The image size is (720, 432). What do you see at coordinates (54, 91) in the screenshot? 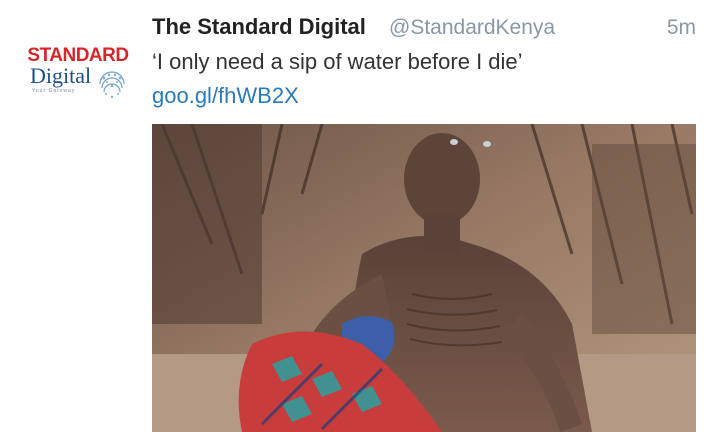
I see `logo-tagline: Your Gateway` at bounding box center [54, 91].